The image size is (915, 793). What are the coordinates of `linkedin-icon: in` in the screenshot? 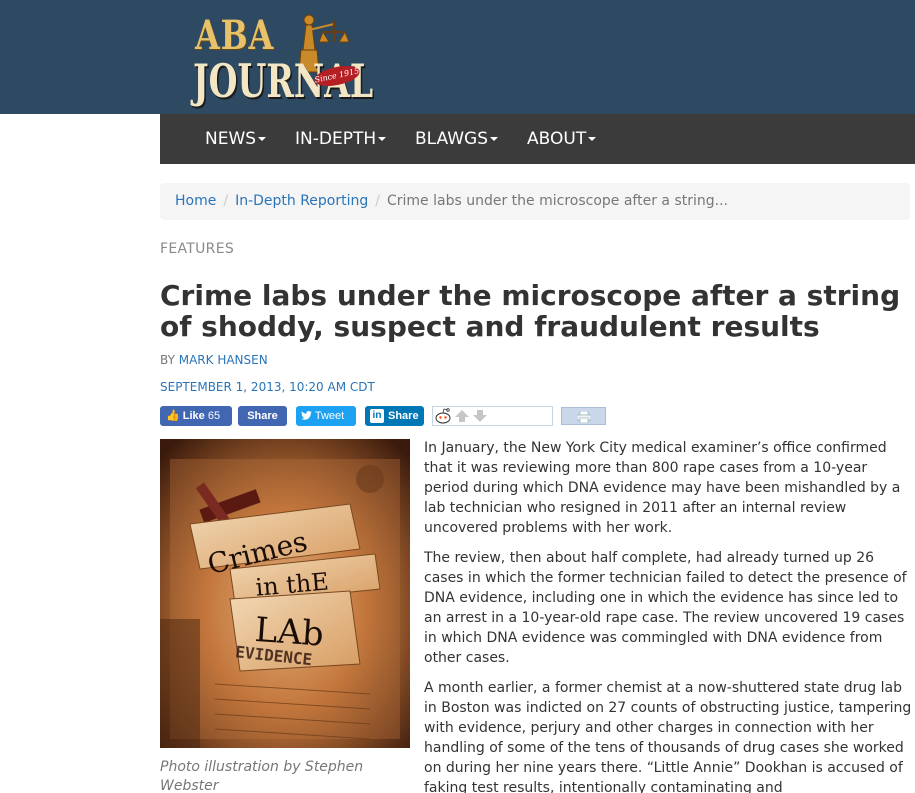 It's located at (377, 416).